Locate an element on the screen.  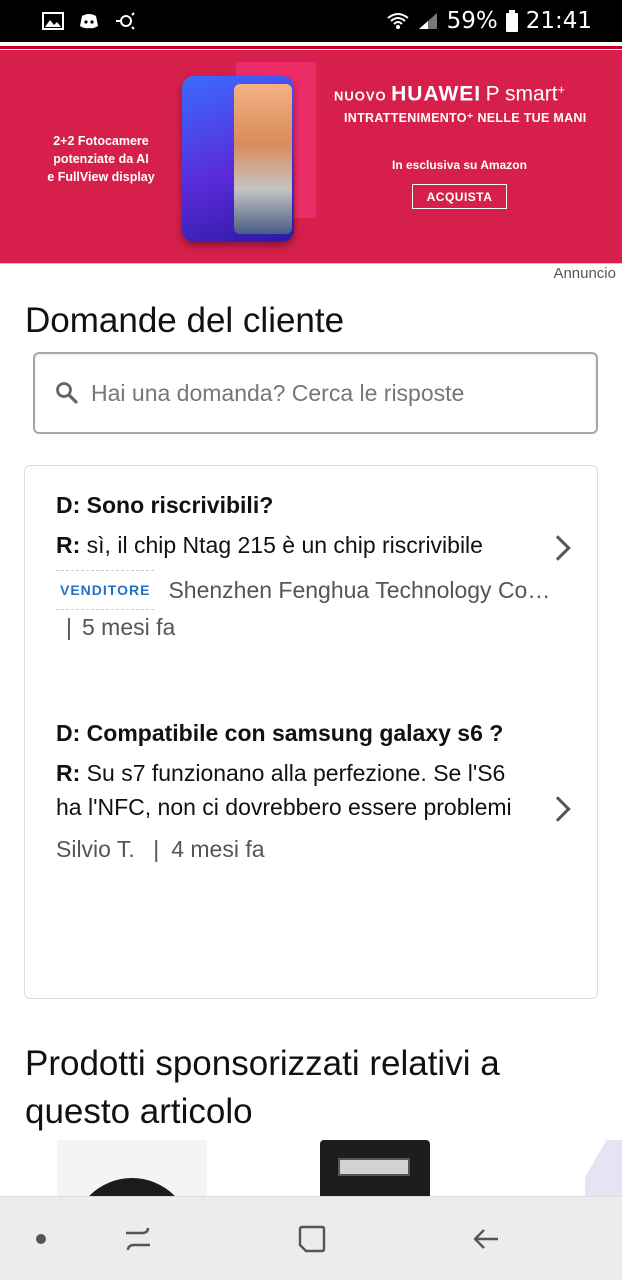
ad-label: Annuncio is located at coordinates (584, 273).